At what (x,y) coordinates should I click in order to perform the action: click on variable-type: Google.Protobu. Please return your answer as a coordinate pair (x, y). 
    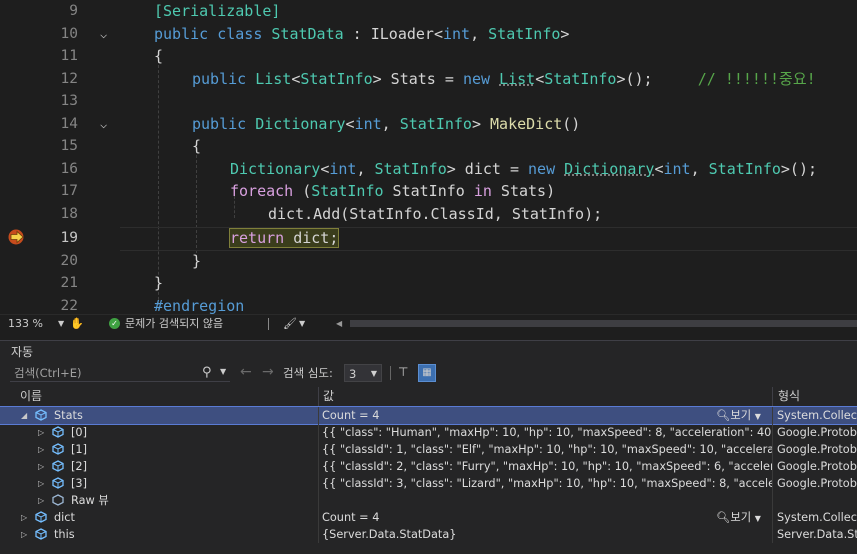
    Looking at the image, I should click on (817, 449).